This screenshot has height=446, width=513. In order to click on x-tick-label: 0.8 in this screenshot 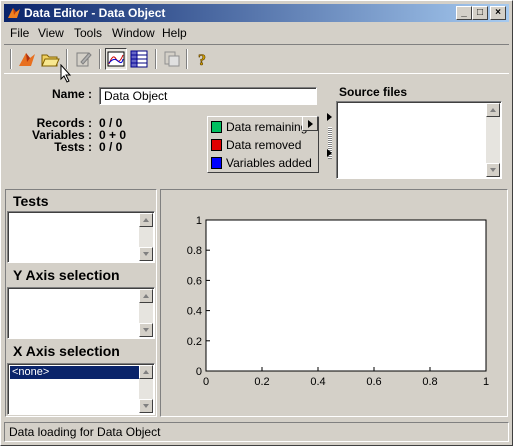, I will do `click(429, 382)`.